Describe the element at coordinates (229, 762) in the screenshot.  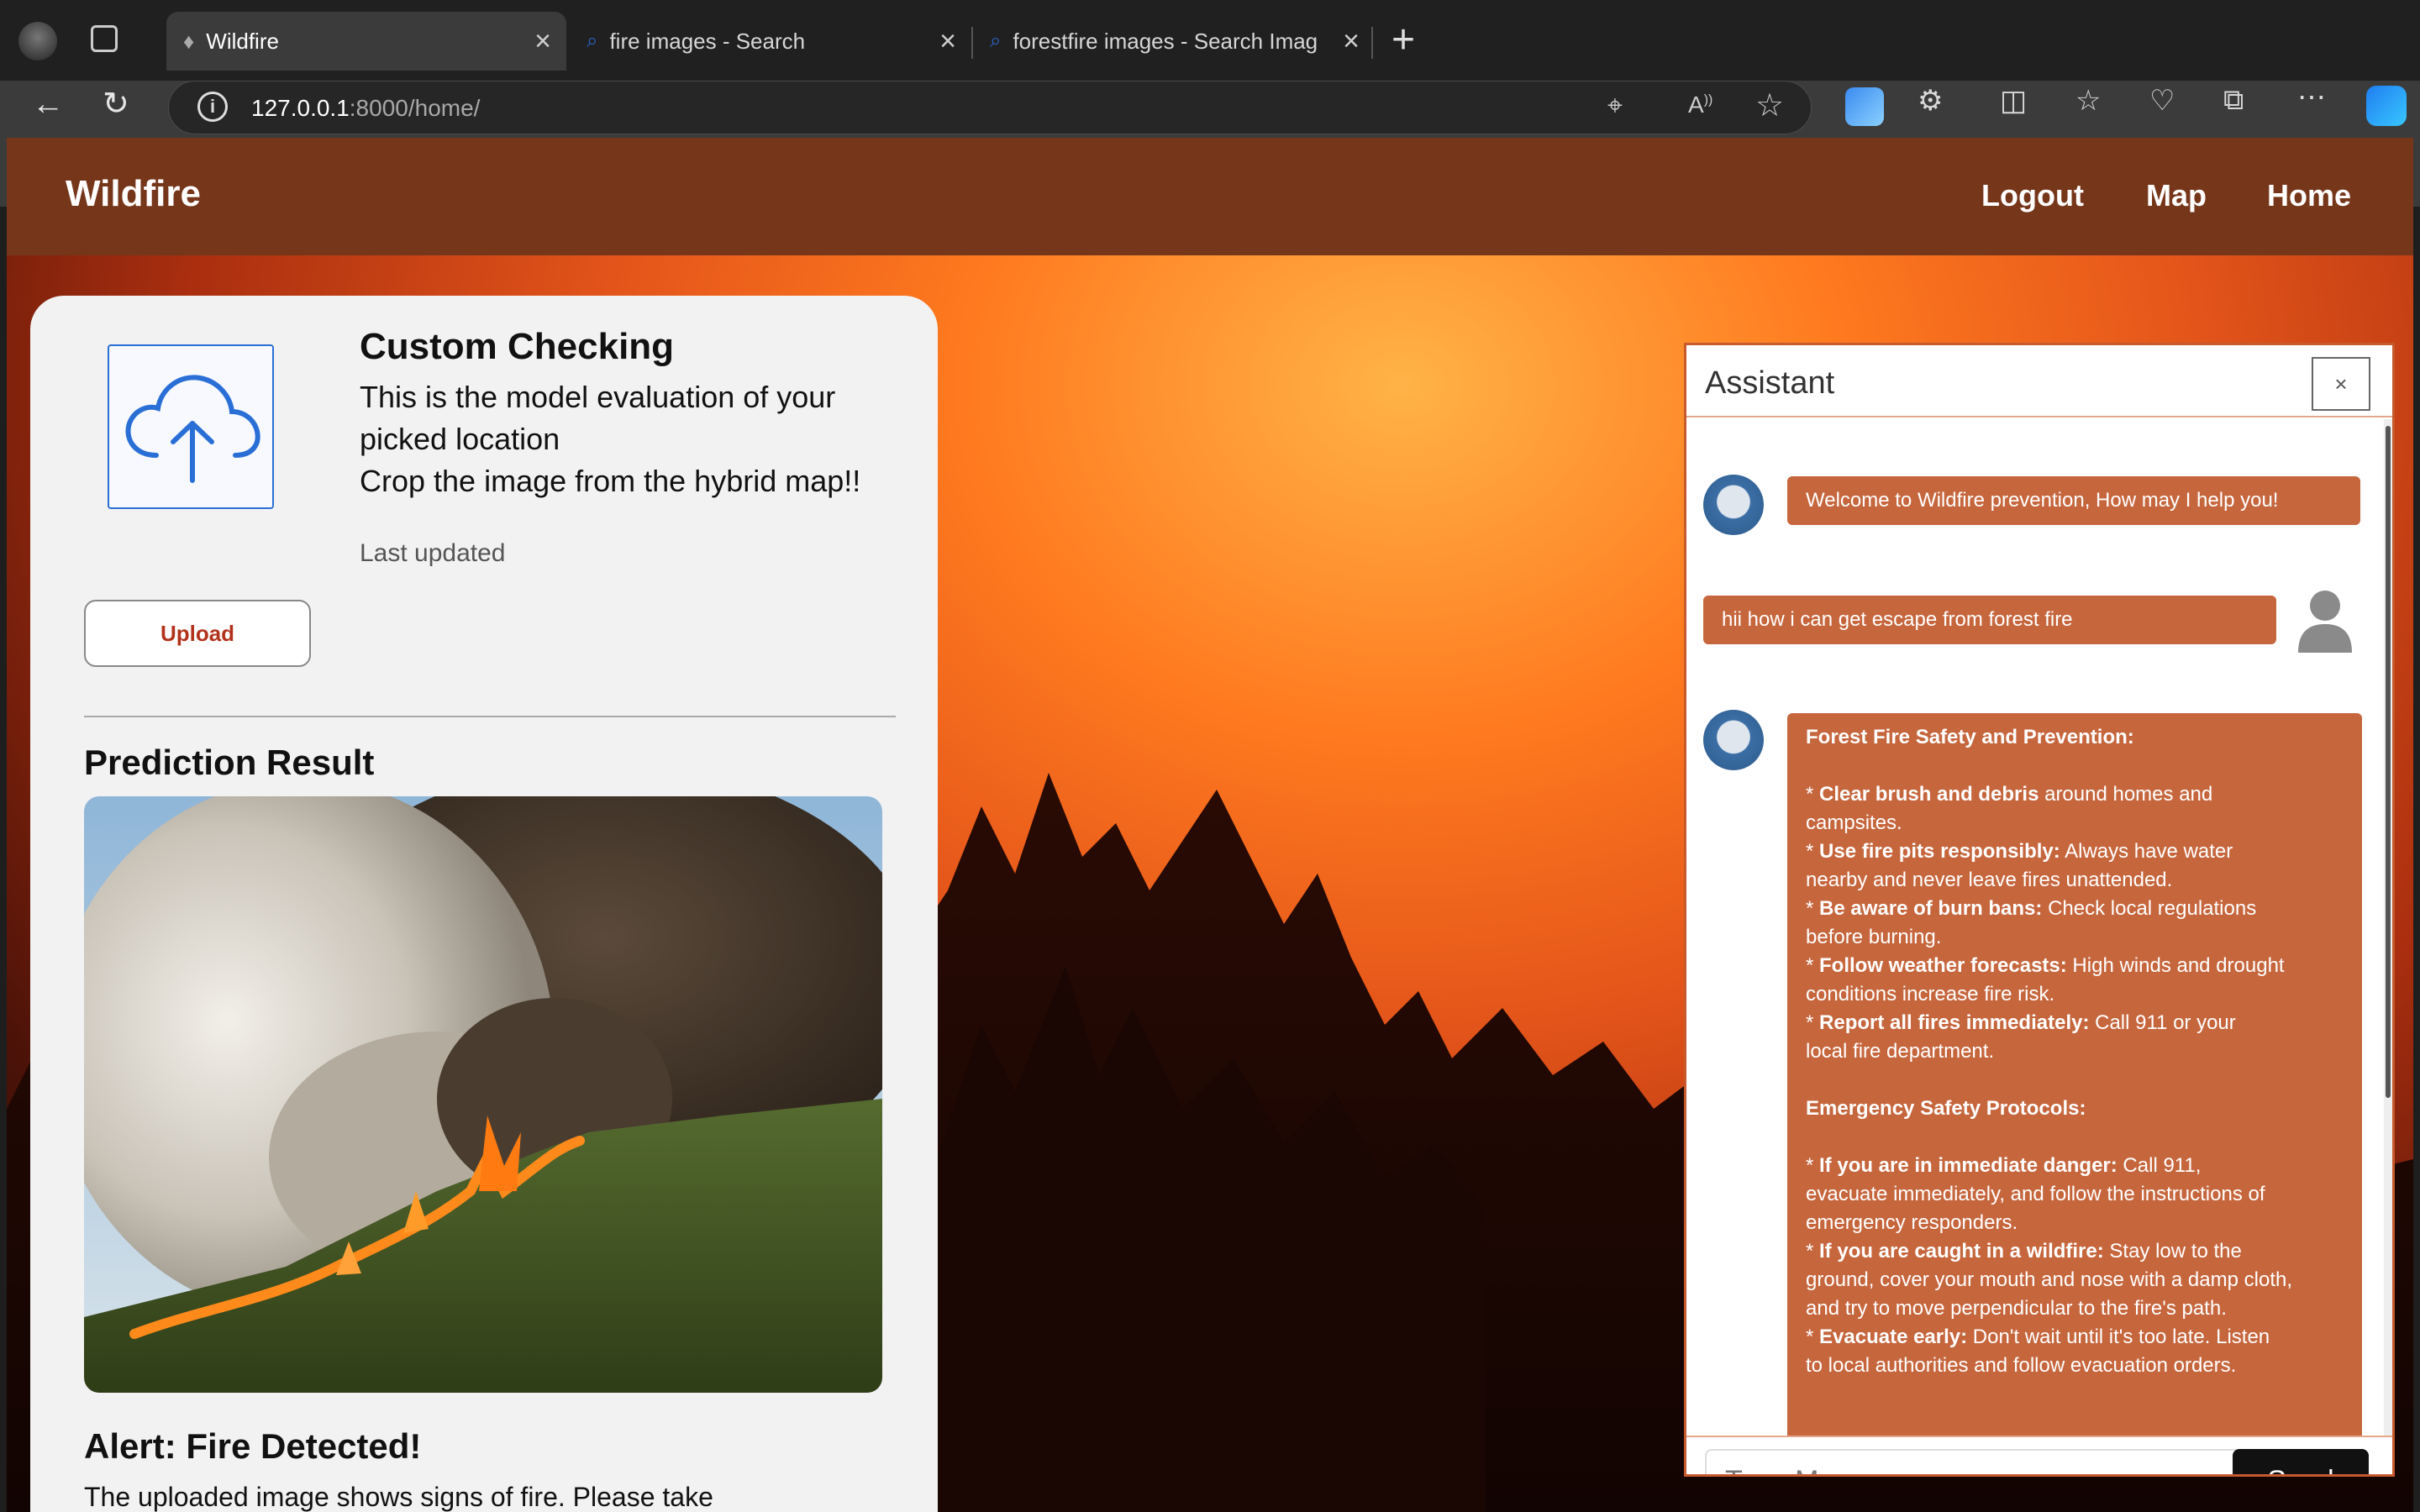
I see `prediction-result-title: Prediction Result` at that location.